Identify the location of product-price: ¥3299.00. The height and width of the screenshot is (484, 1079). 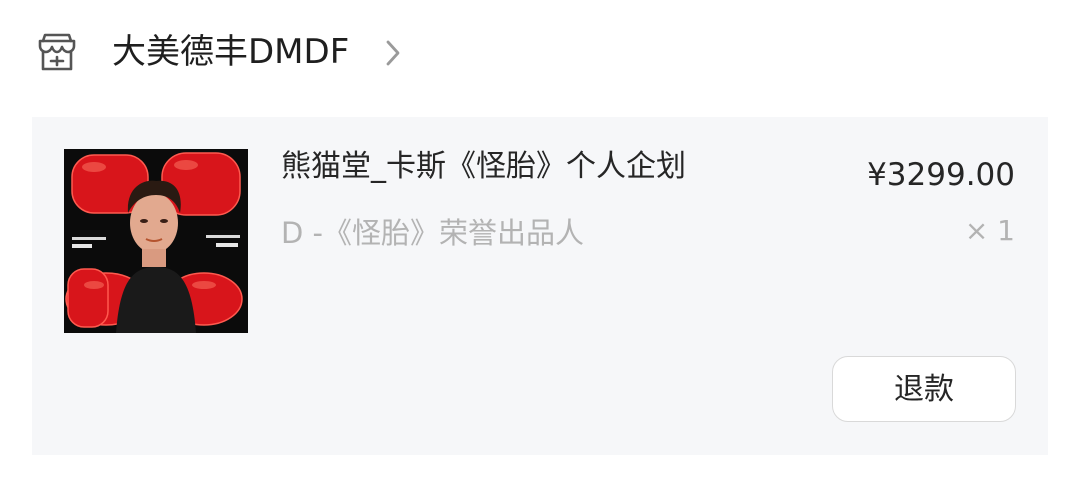
(941, 175).